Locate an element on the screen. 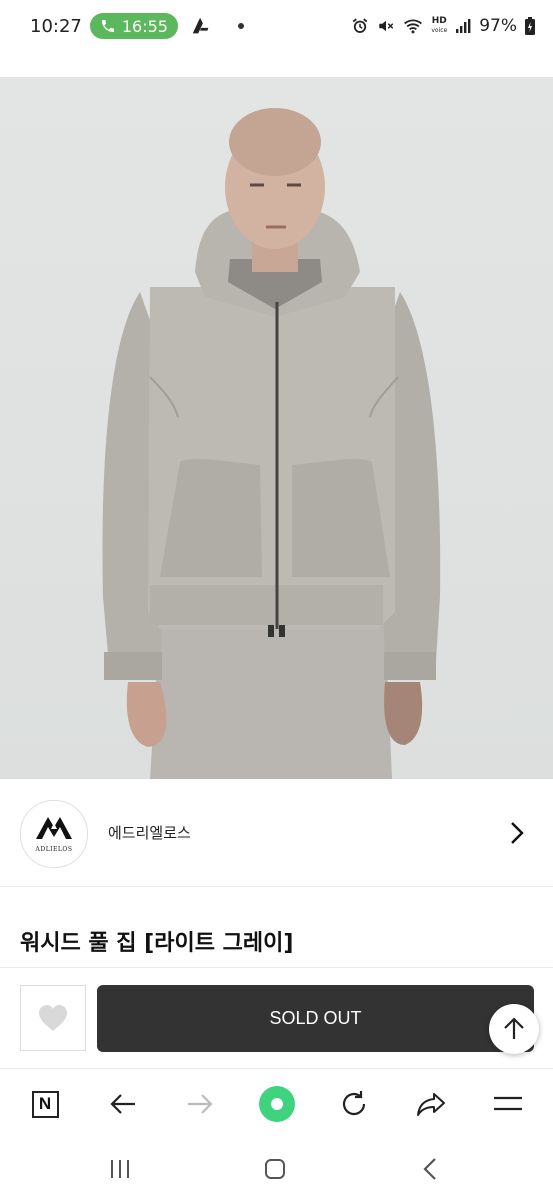 The image size is (553, 1200). forward-button is located at coordinates (200, 1104).